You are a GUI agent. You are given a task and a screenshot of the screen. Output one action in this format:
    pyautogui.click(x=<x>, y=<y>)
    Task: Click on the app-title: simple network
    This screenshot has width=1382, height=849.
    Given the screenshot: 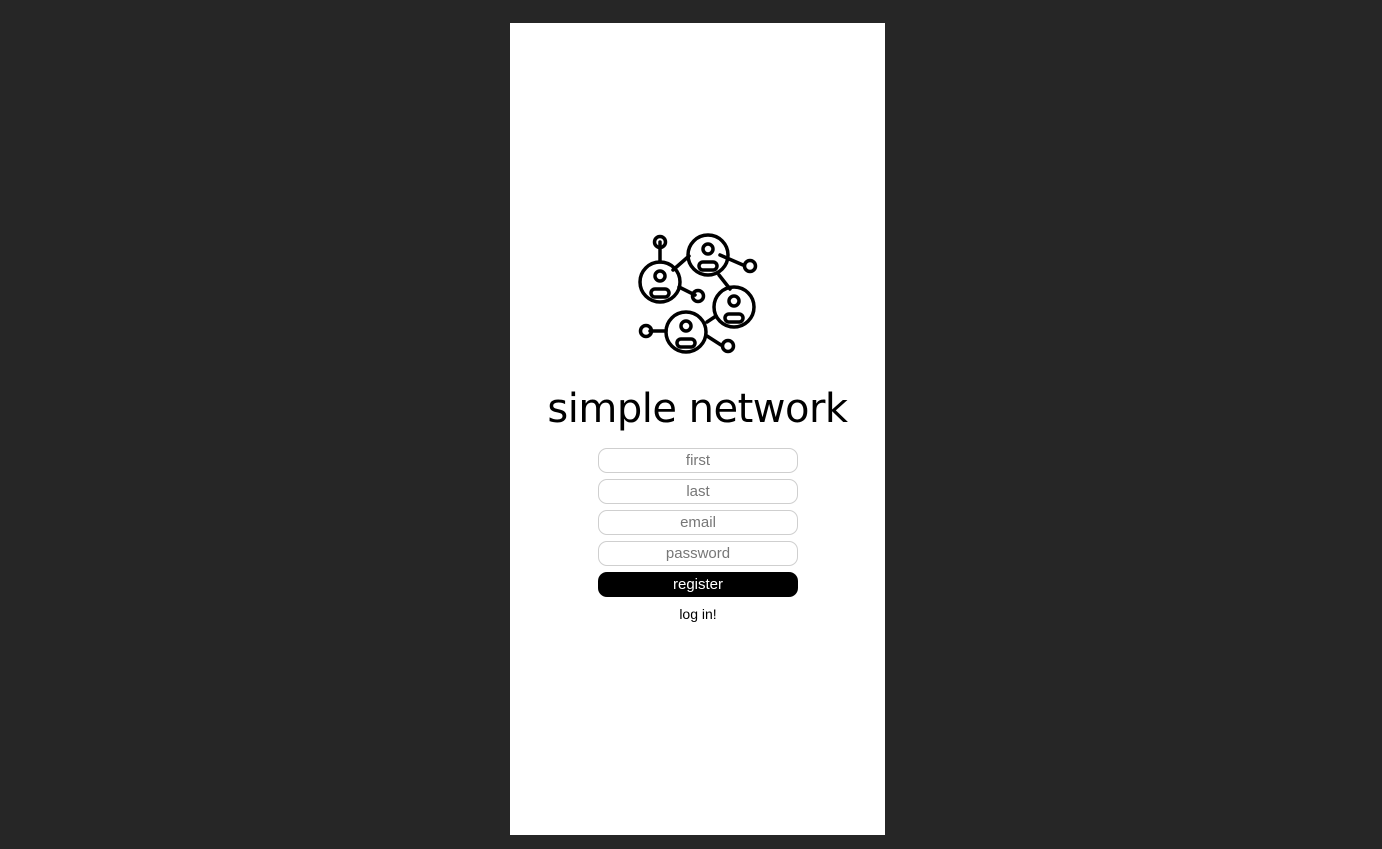 What is the action you would take?
    pyautogui.click(x=697, y=409)
    